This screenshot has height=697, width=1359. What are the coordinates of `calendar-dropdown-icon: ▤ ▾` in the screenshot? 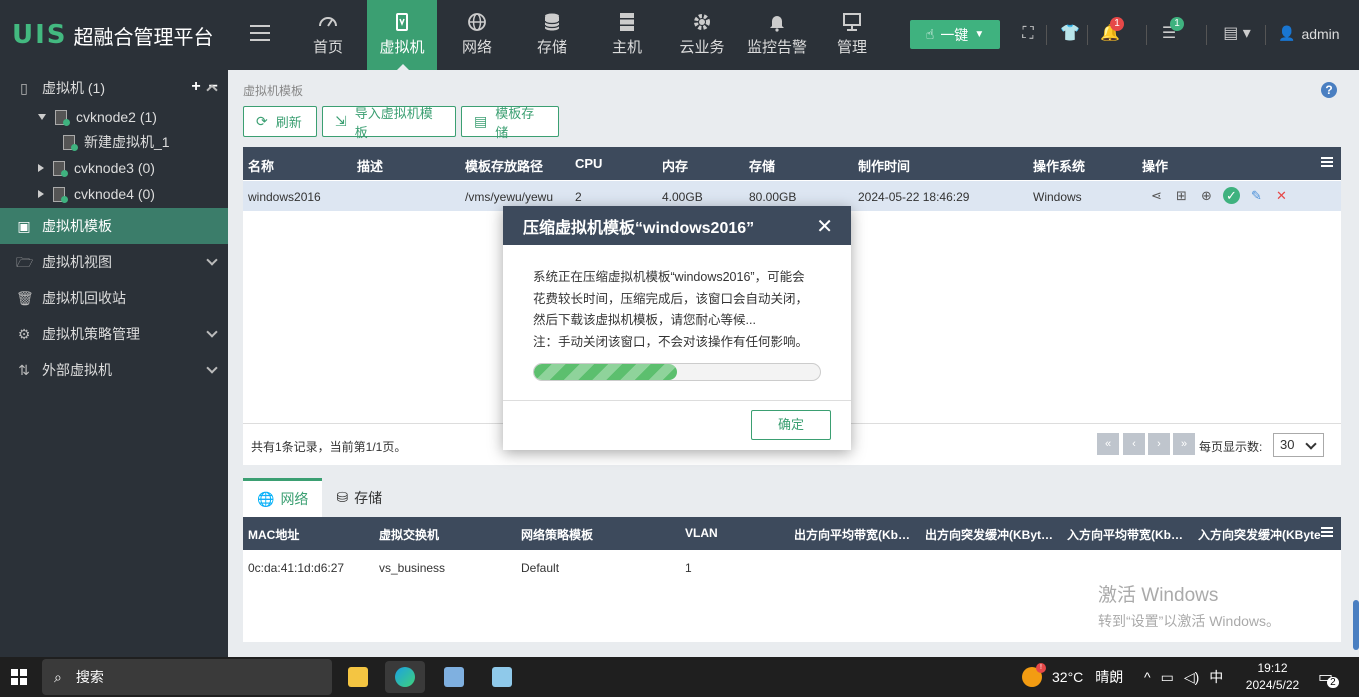 It's located at (1237, 34).